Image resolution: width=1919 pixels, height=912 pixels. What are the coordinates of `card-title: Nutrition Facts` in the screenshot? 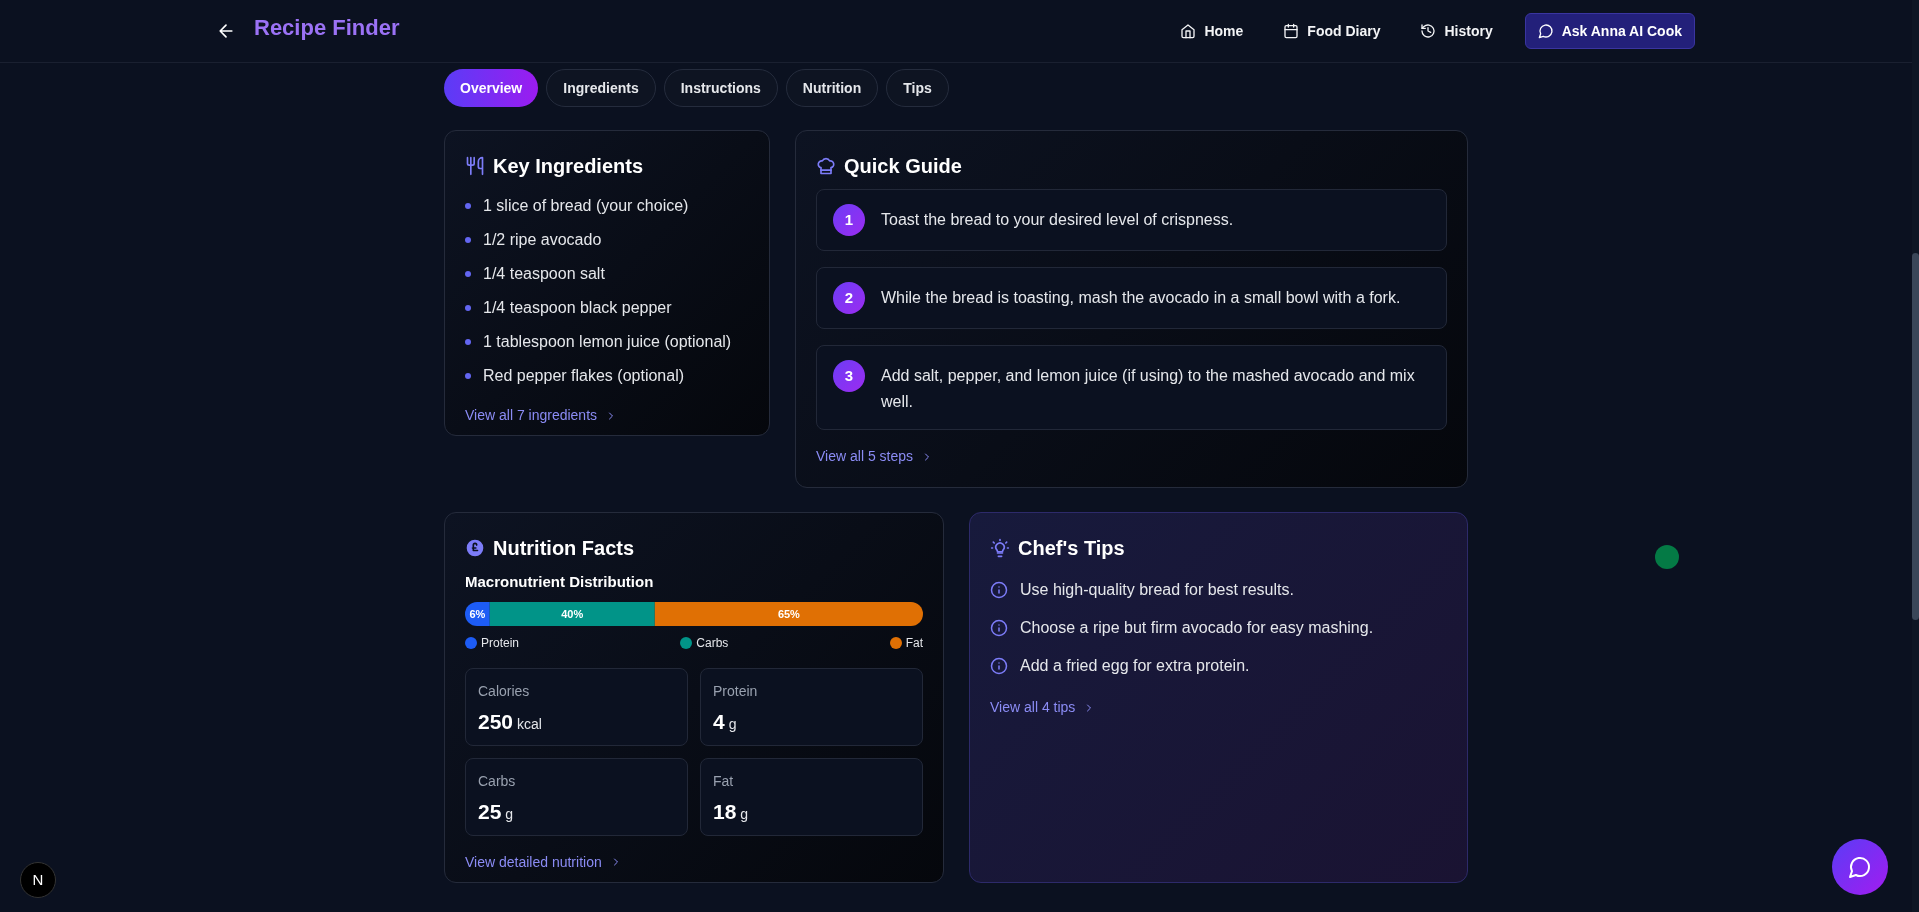 It's located at (564, 548).